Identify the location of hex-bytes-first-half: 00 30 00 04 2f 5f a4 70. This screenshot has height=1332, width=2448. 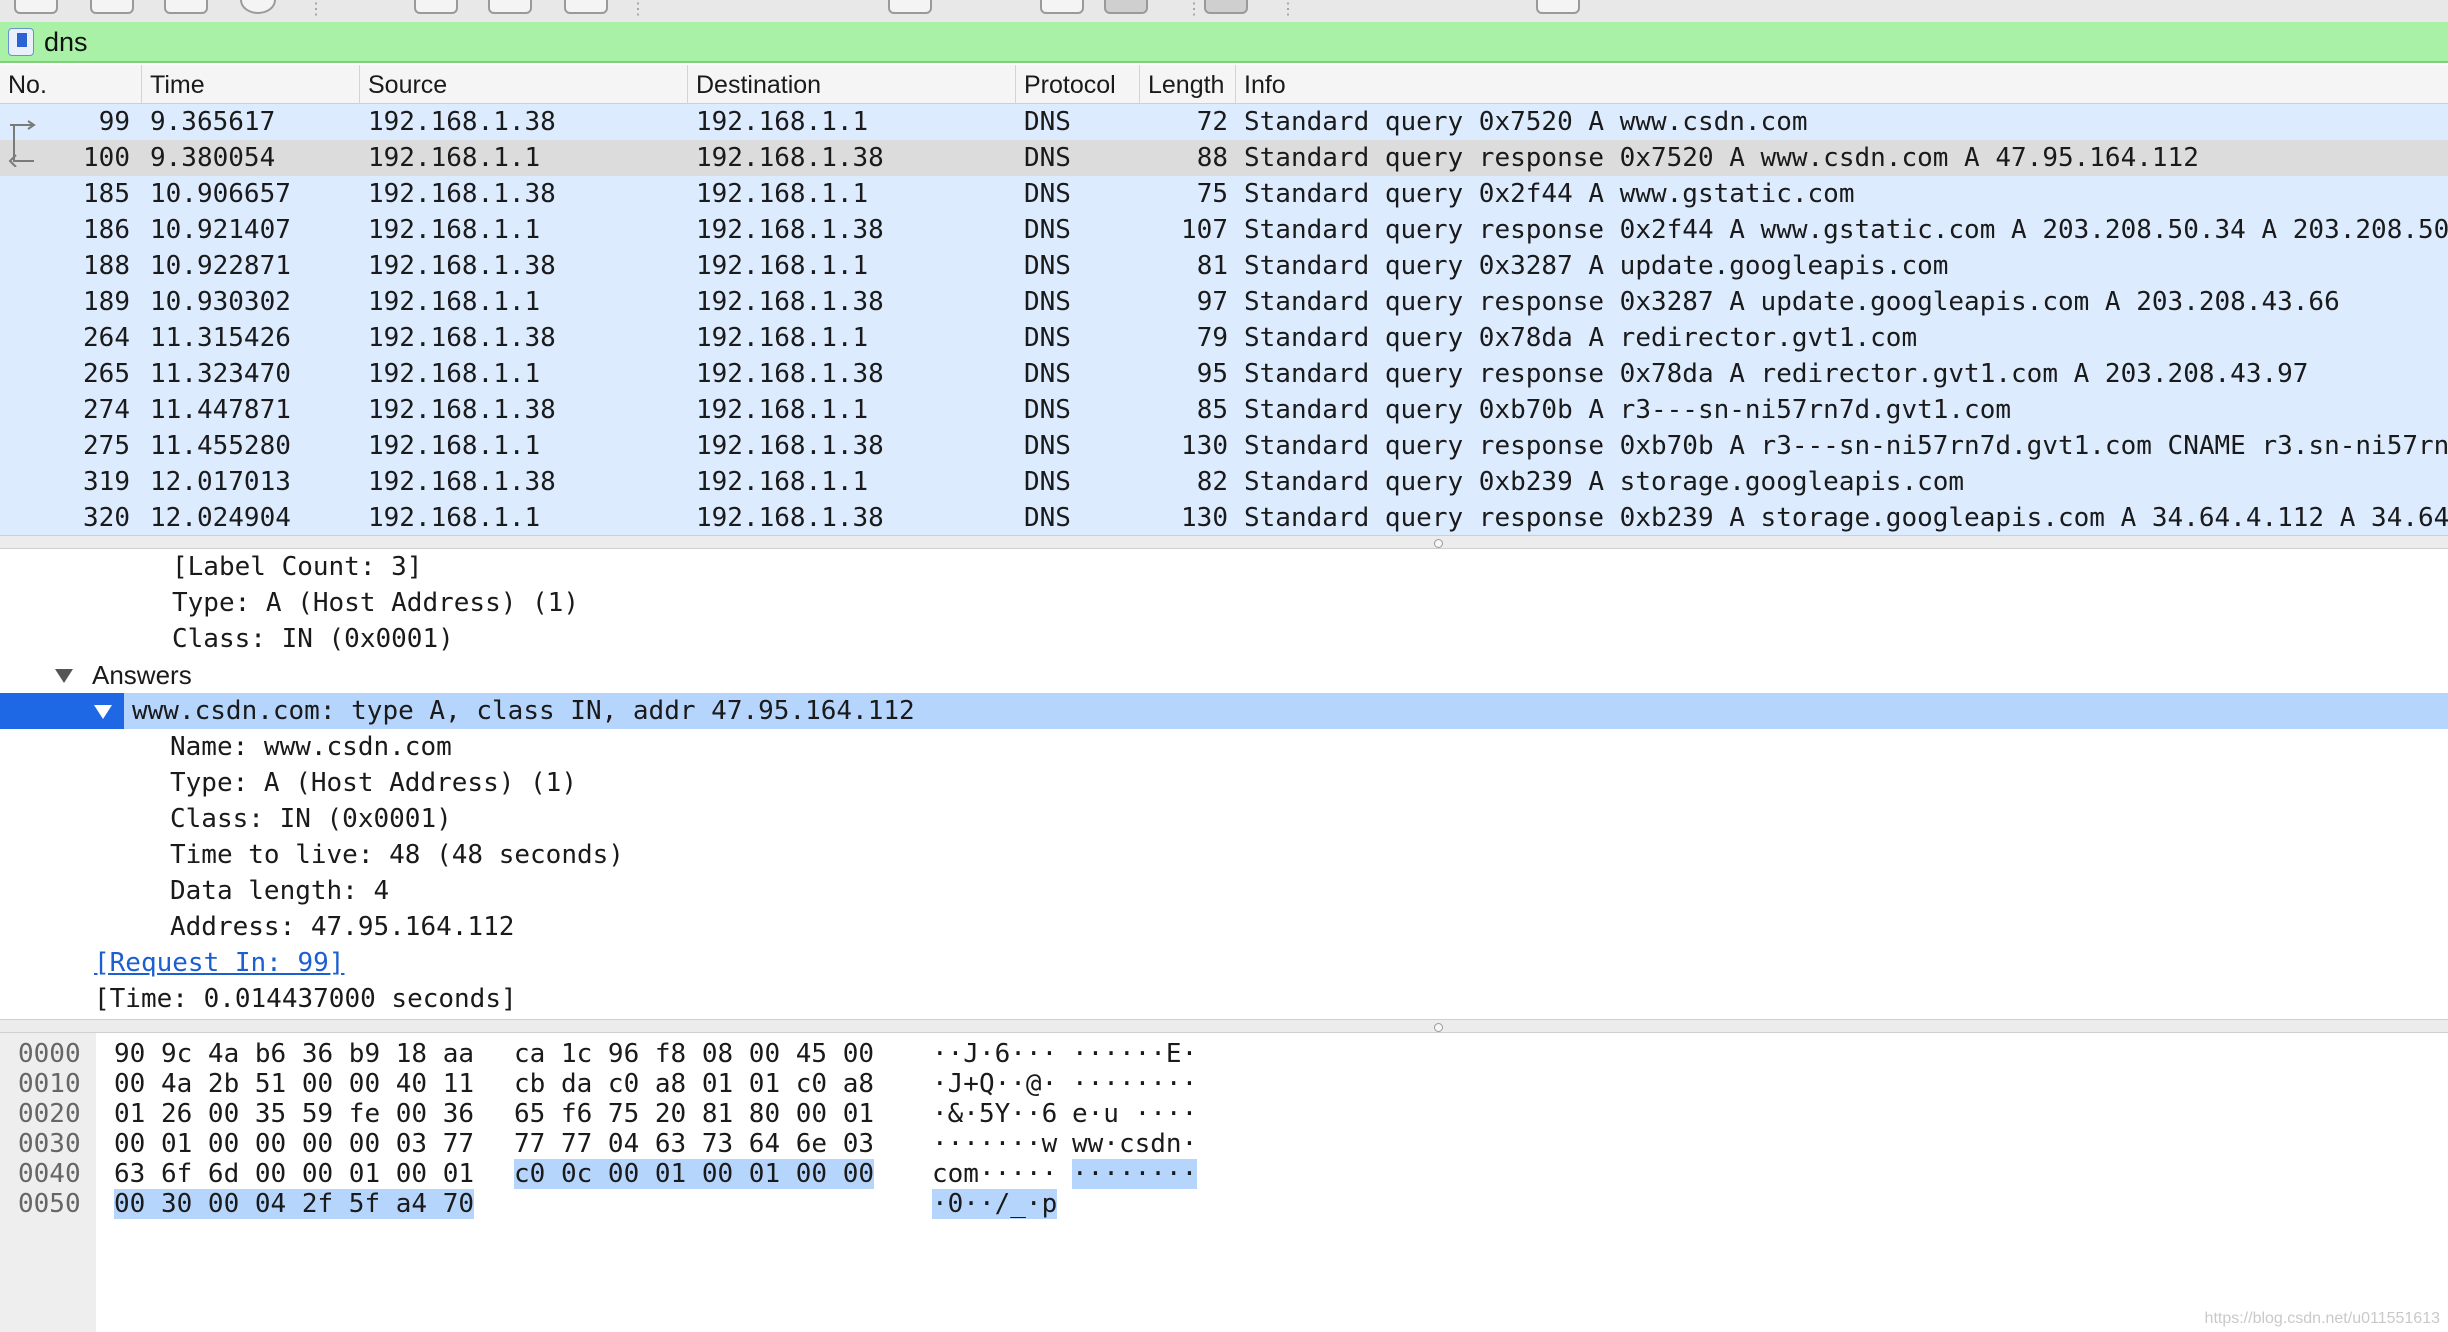
(294, 1204).